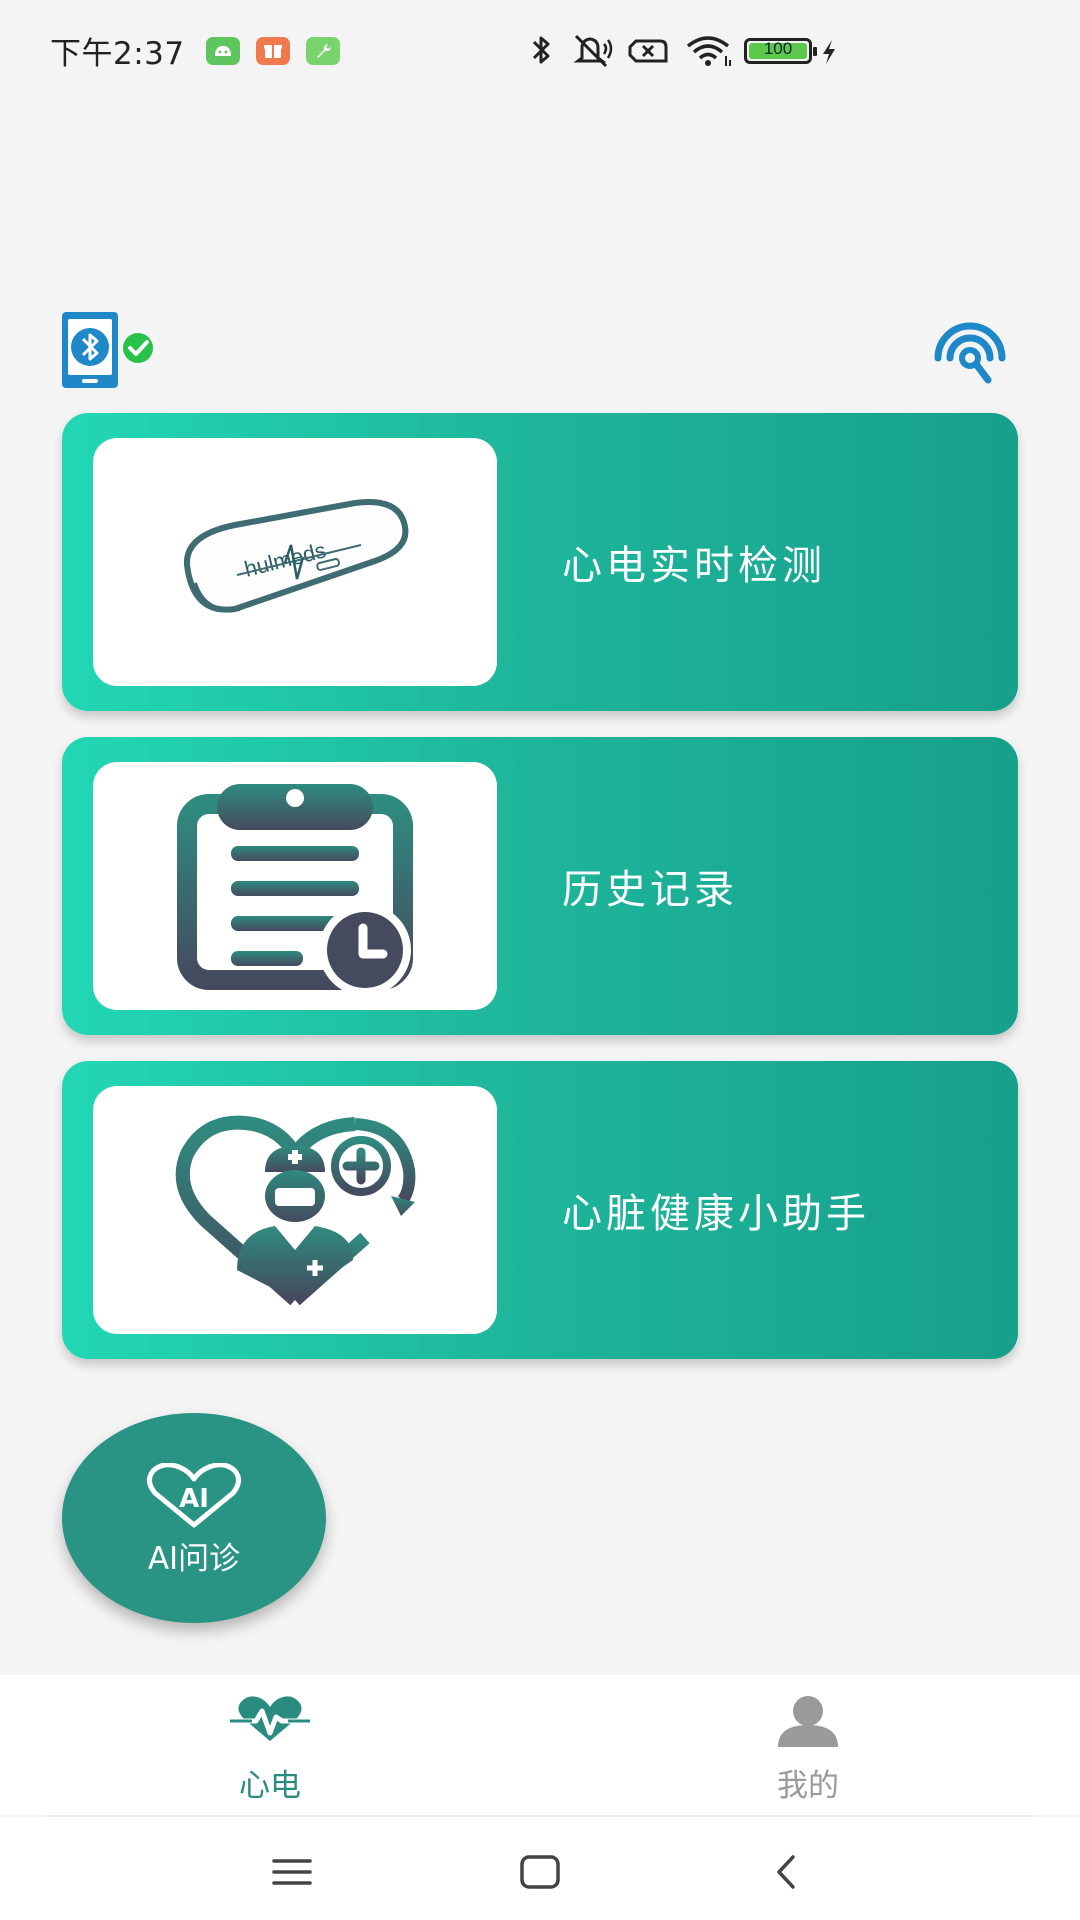 The height and width of the screenshot is (1920, 1080). I want to click on ai-consult-button: AI AI问诊, so click(194, 1518).